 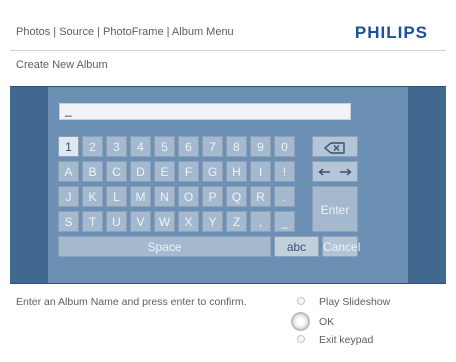 What do you see at coordinates (188, 146) in the screenshot?
I see `key-6: 6` at bounding box center [188, 146].